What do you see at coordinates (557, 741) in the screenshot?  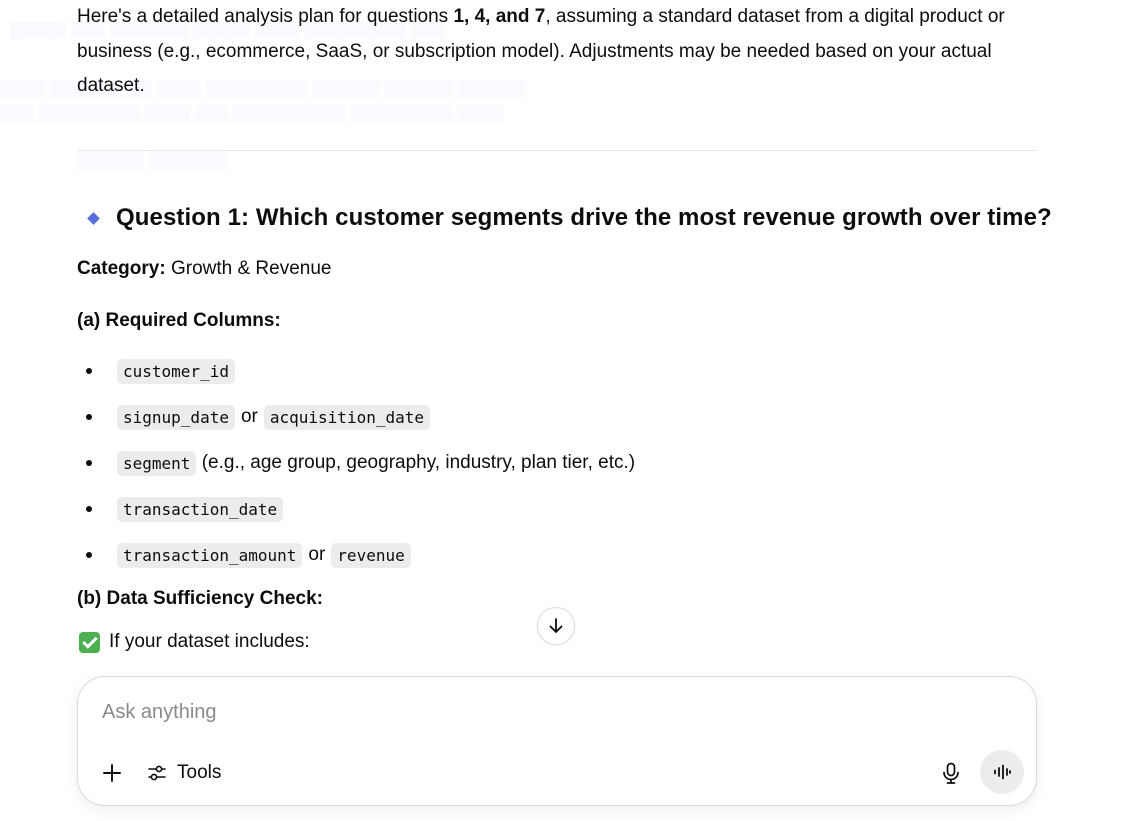 I see `message-composer: Tools` at bounding box center [557, 741].